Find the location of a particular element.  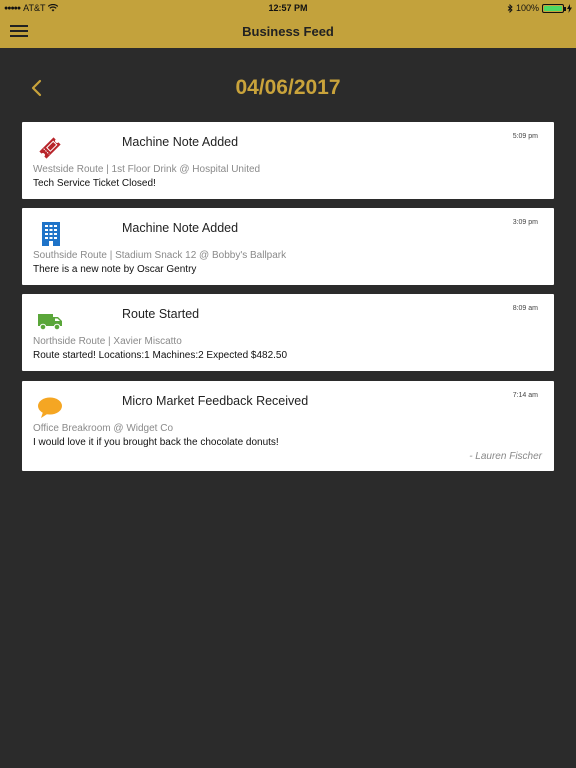

card-body: Tech Service Ticket Closed! is located at coordinates (94, 183).